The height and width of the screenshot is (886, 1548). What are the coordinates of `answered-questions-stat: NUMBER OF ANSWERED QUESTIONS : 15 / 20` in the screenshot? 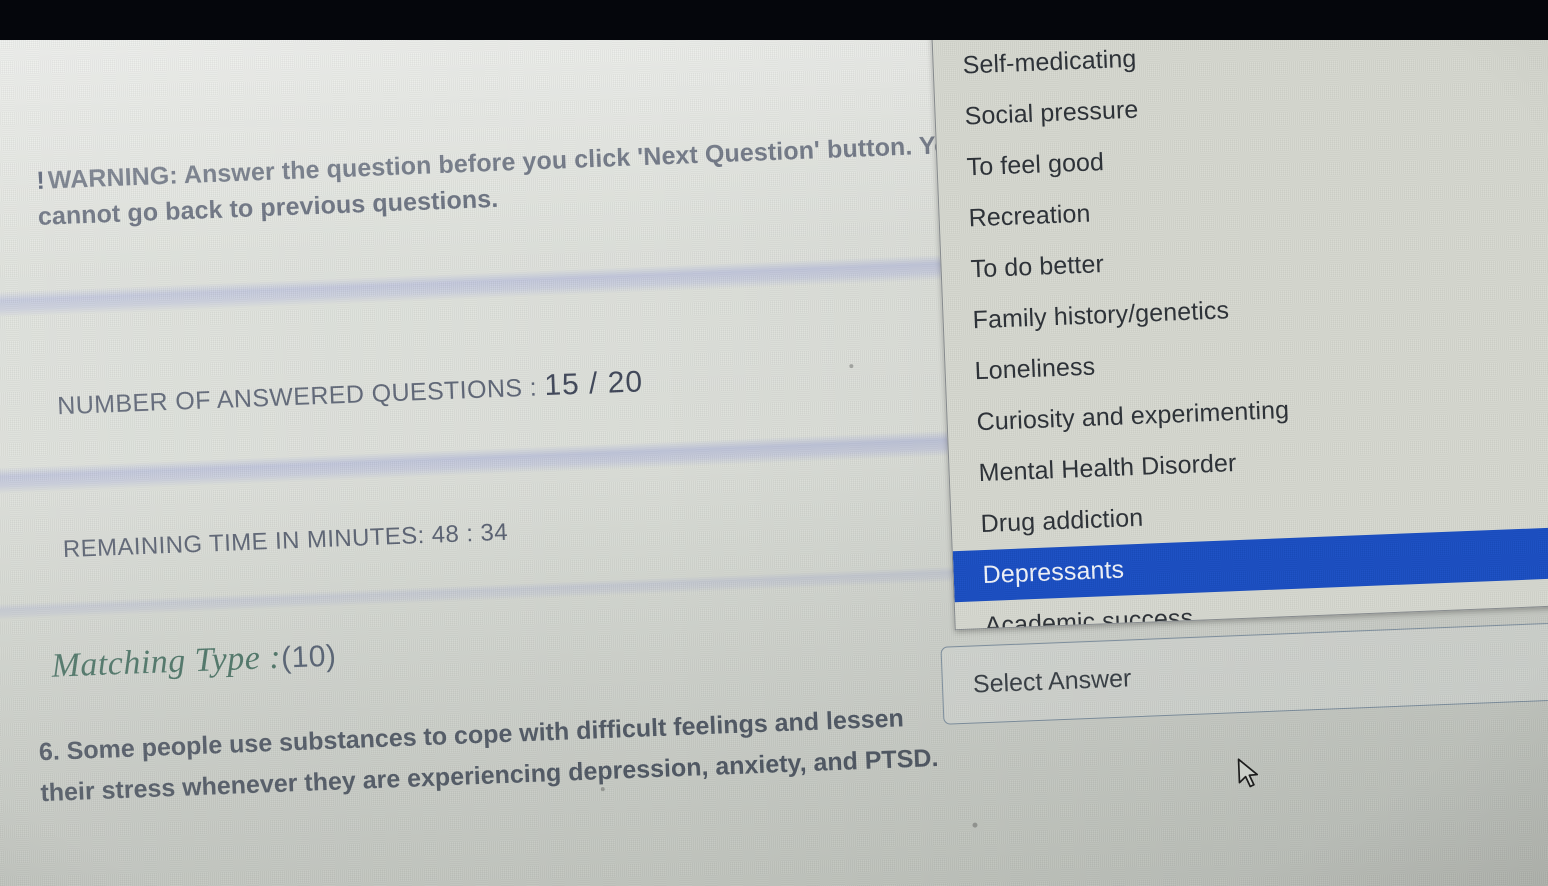 It's located at (350, 393).